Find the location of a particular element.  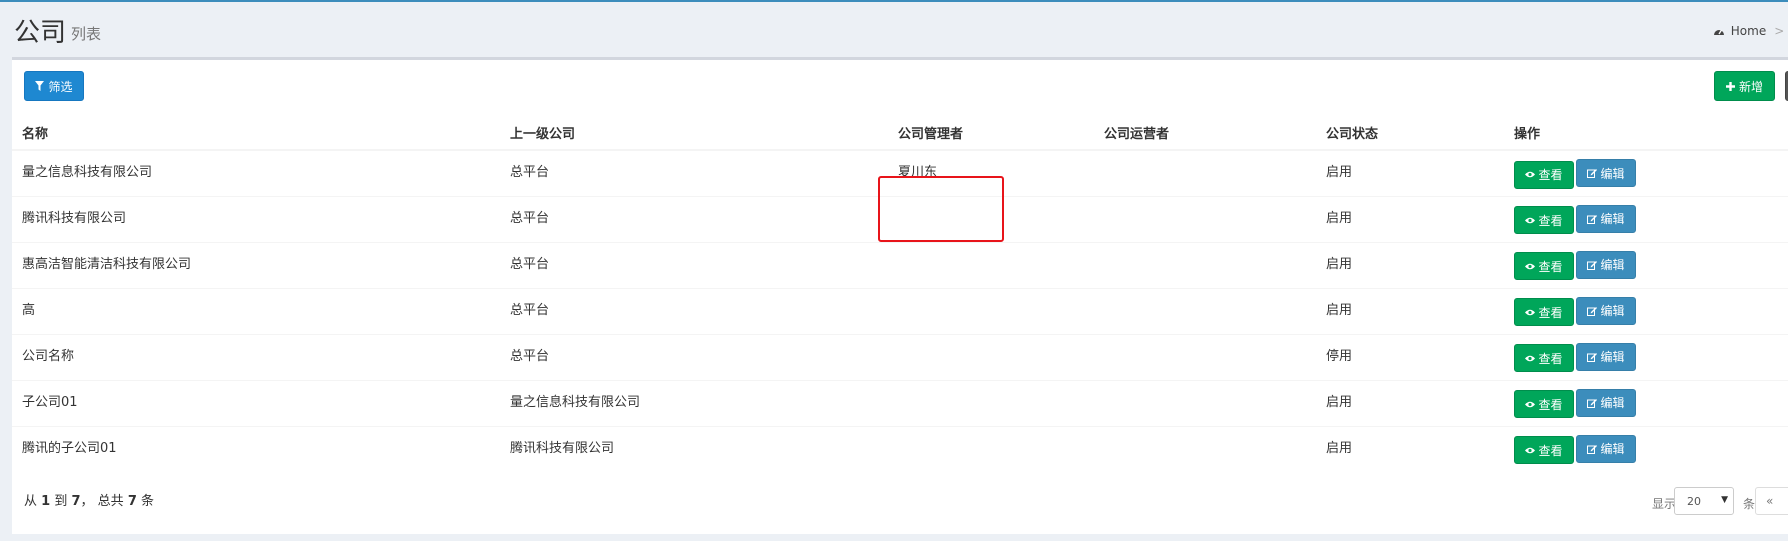

table-row: 腾讯科技有限公司 总平台 启用 查看 编辑 is located at coordinates (900, 218).